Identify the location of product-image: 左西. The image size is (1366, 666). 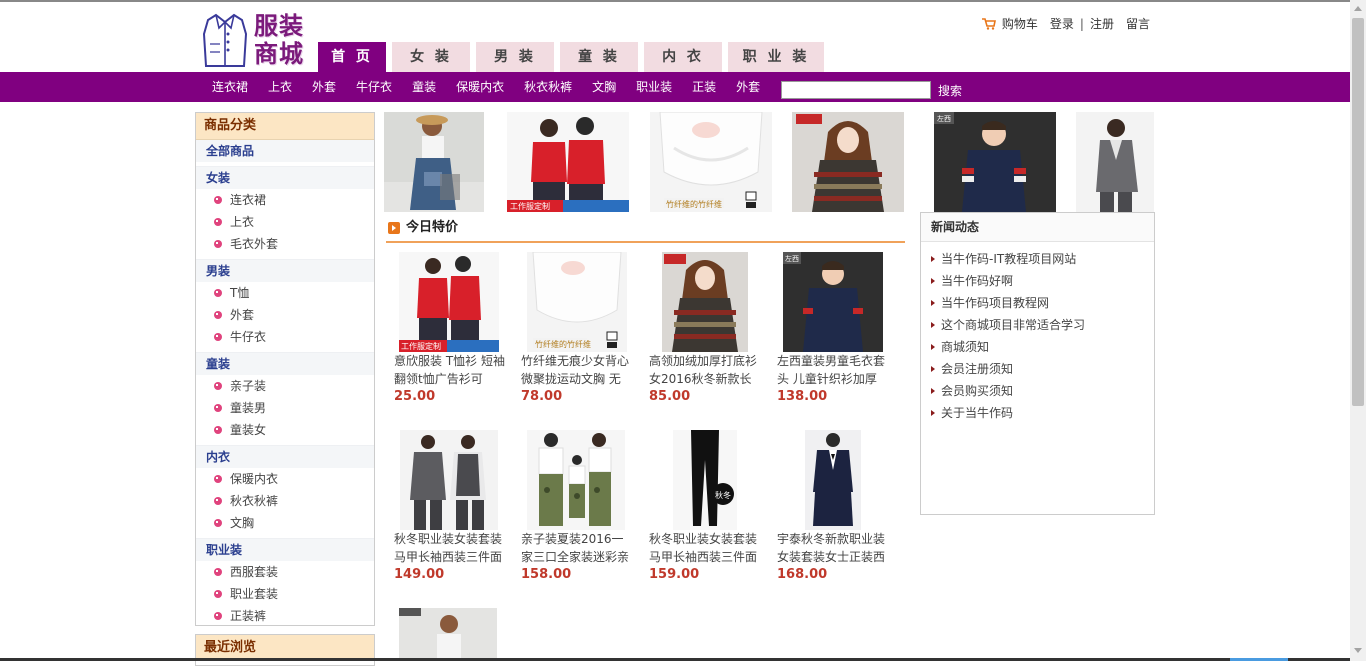
(833, 302).